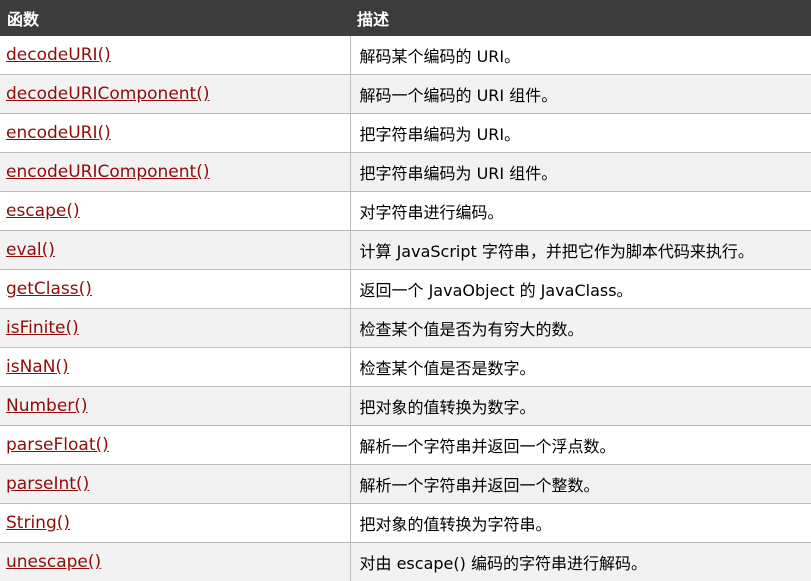 This screenshot has width=811, height=581. What do you see at coordinates (58, 55) in the screenshot?
I see `function-link: decodeURI()` at bounding box center [58, 55].